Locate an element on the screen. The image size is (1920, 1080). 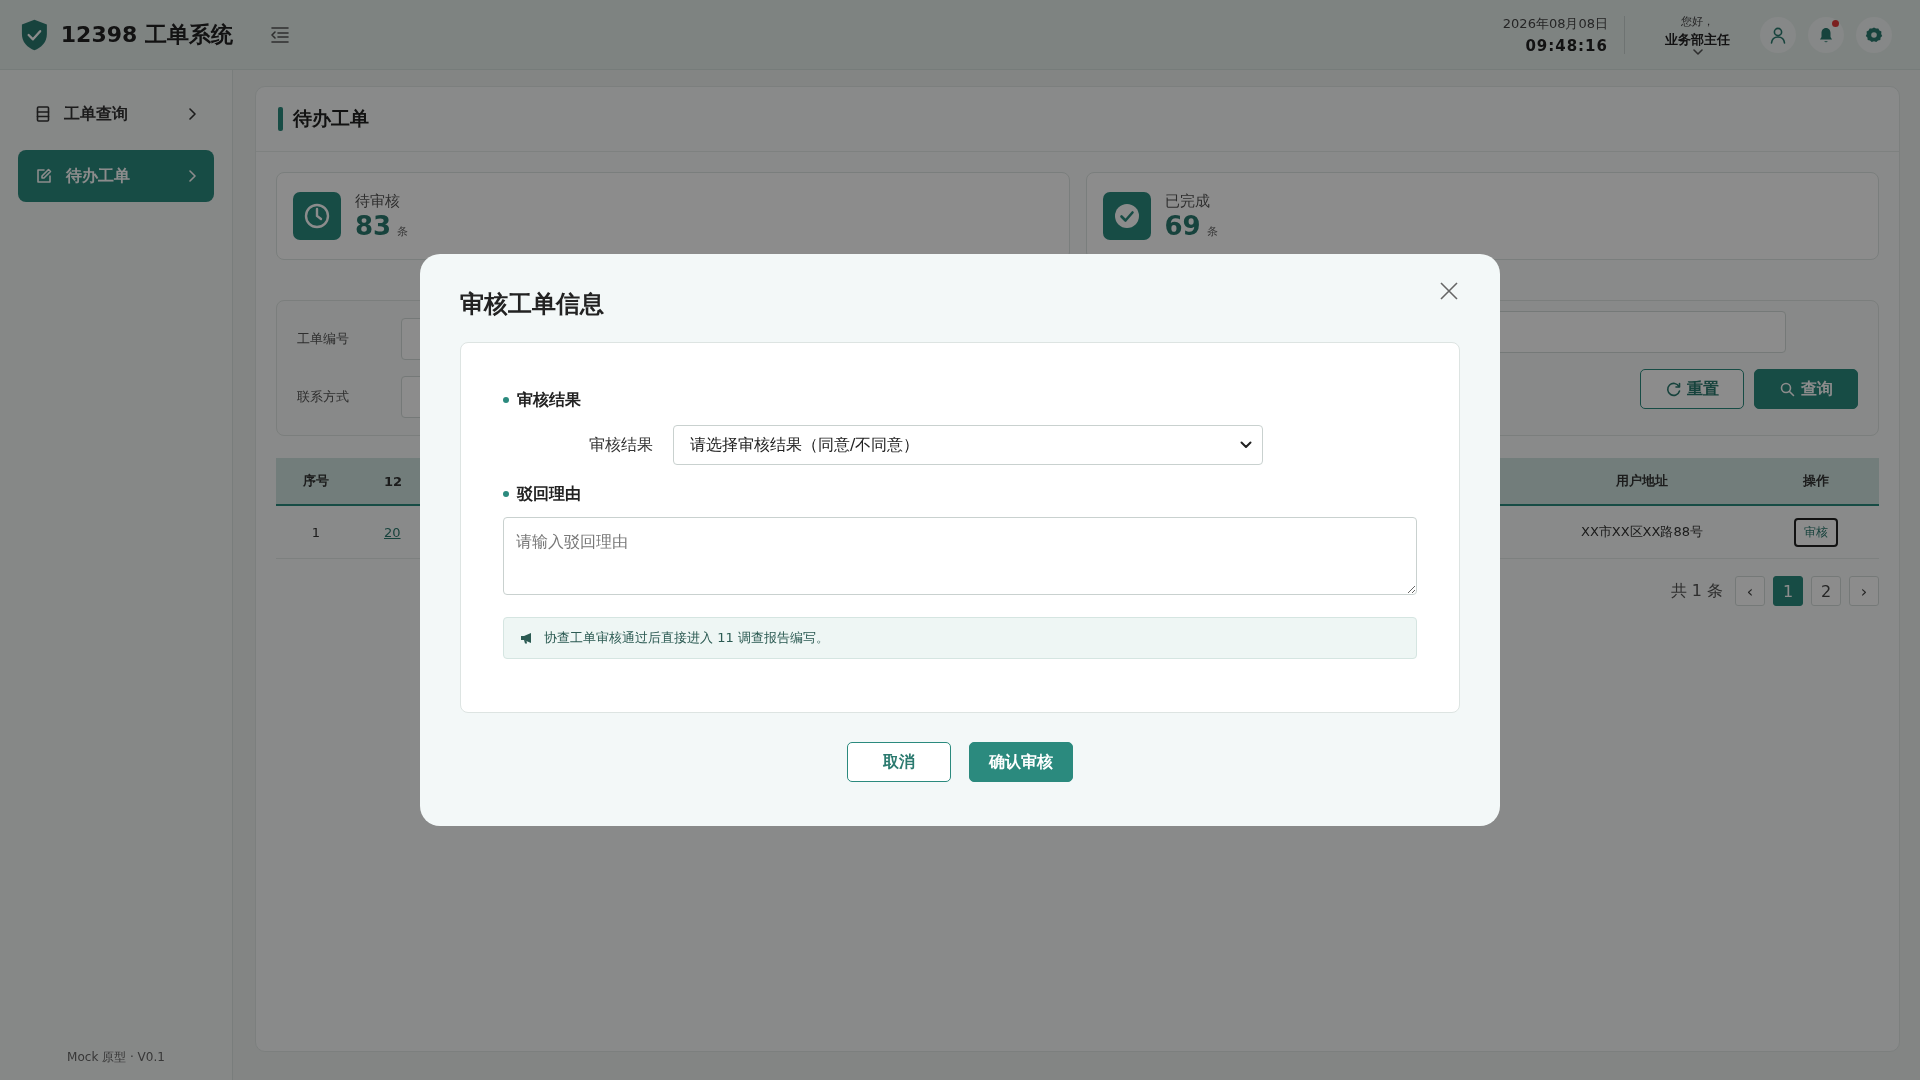
notification-button is located at coordinates (1826, 34).